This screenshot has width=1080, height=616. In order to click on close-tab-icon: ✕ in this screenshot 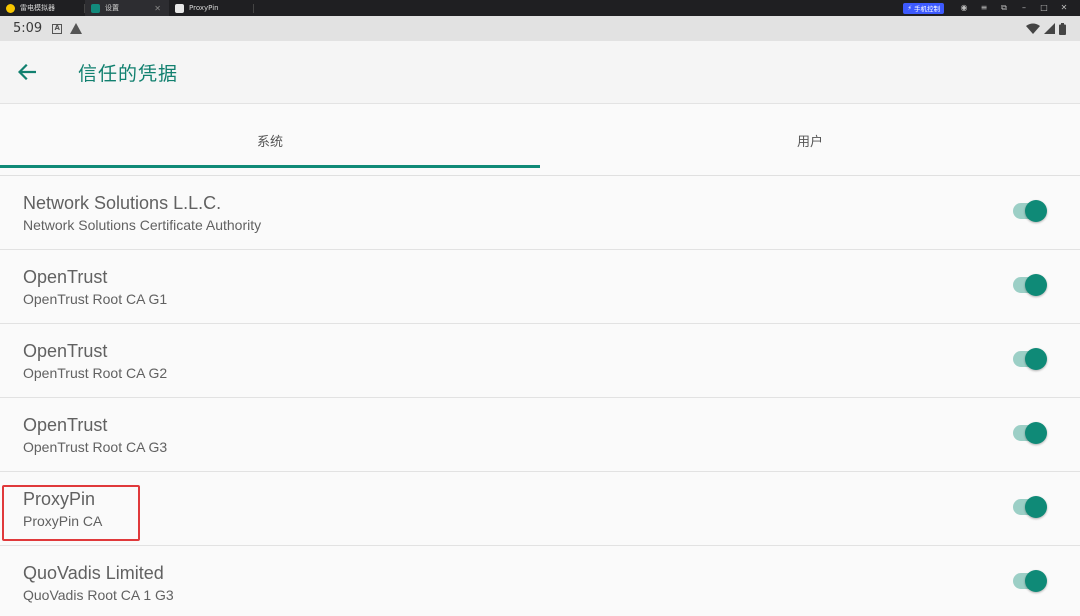, I will do `click(157, 8)`.